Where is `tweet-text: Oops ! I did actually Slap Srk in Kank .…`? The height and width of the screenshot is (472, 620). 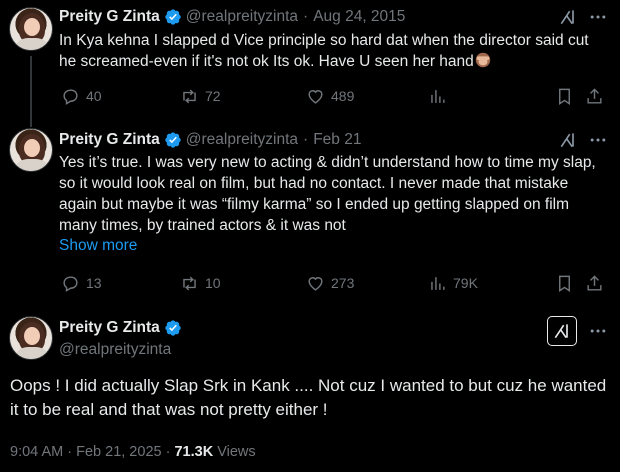 tweet-text: Oops ! I did actually Slap Srk in Kank .… is located at coordinates (308, 397).